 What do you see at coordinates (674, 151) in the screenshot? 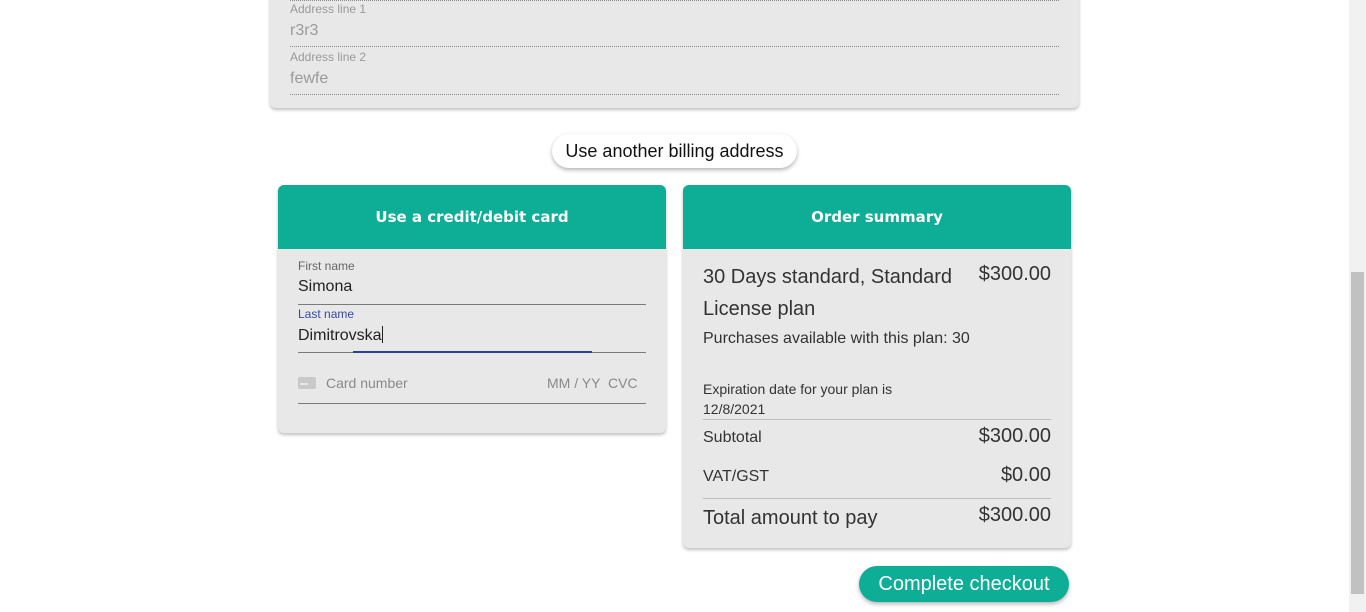
I see `use-another-billing-address-button: Use another billing address` at bounding box center [674, 151].